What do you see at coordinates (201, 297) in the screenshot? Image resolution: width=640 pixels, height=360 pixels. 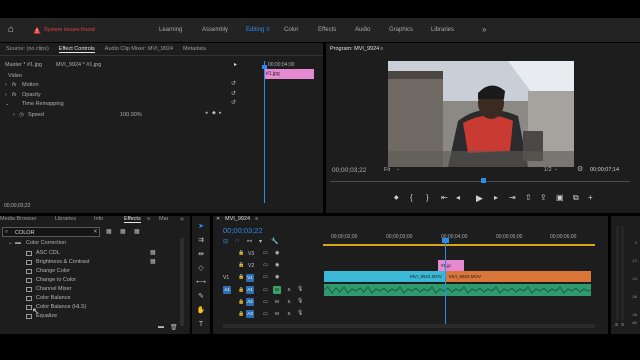 I see `pen-tool-icon: ✎` at bounding box center [201, 297].